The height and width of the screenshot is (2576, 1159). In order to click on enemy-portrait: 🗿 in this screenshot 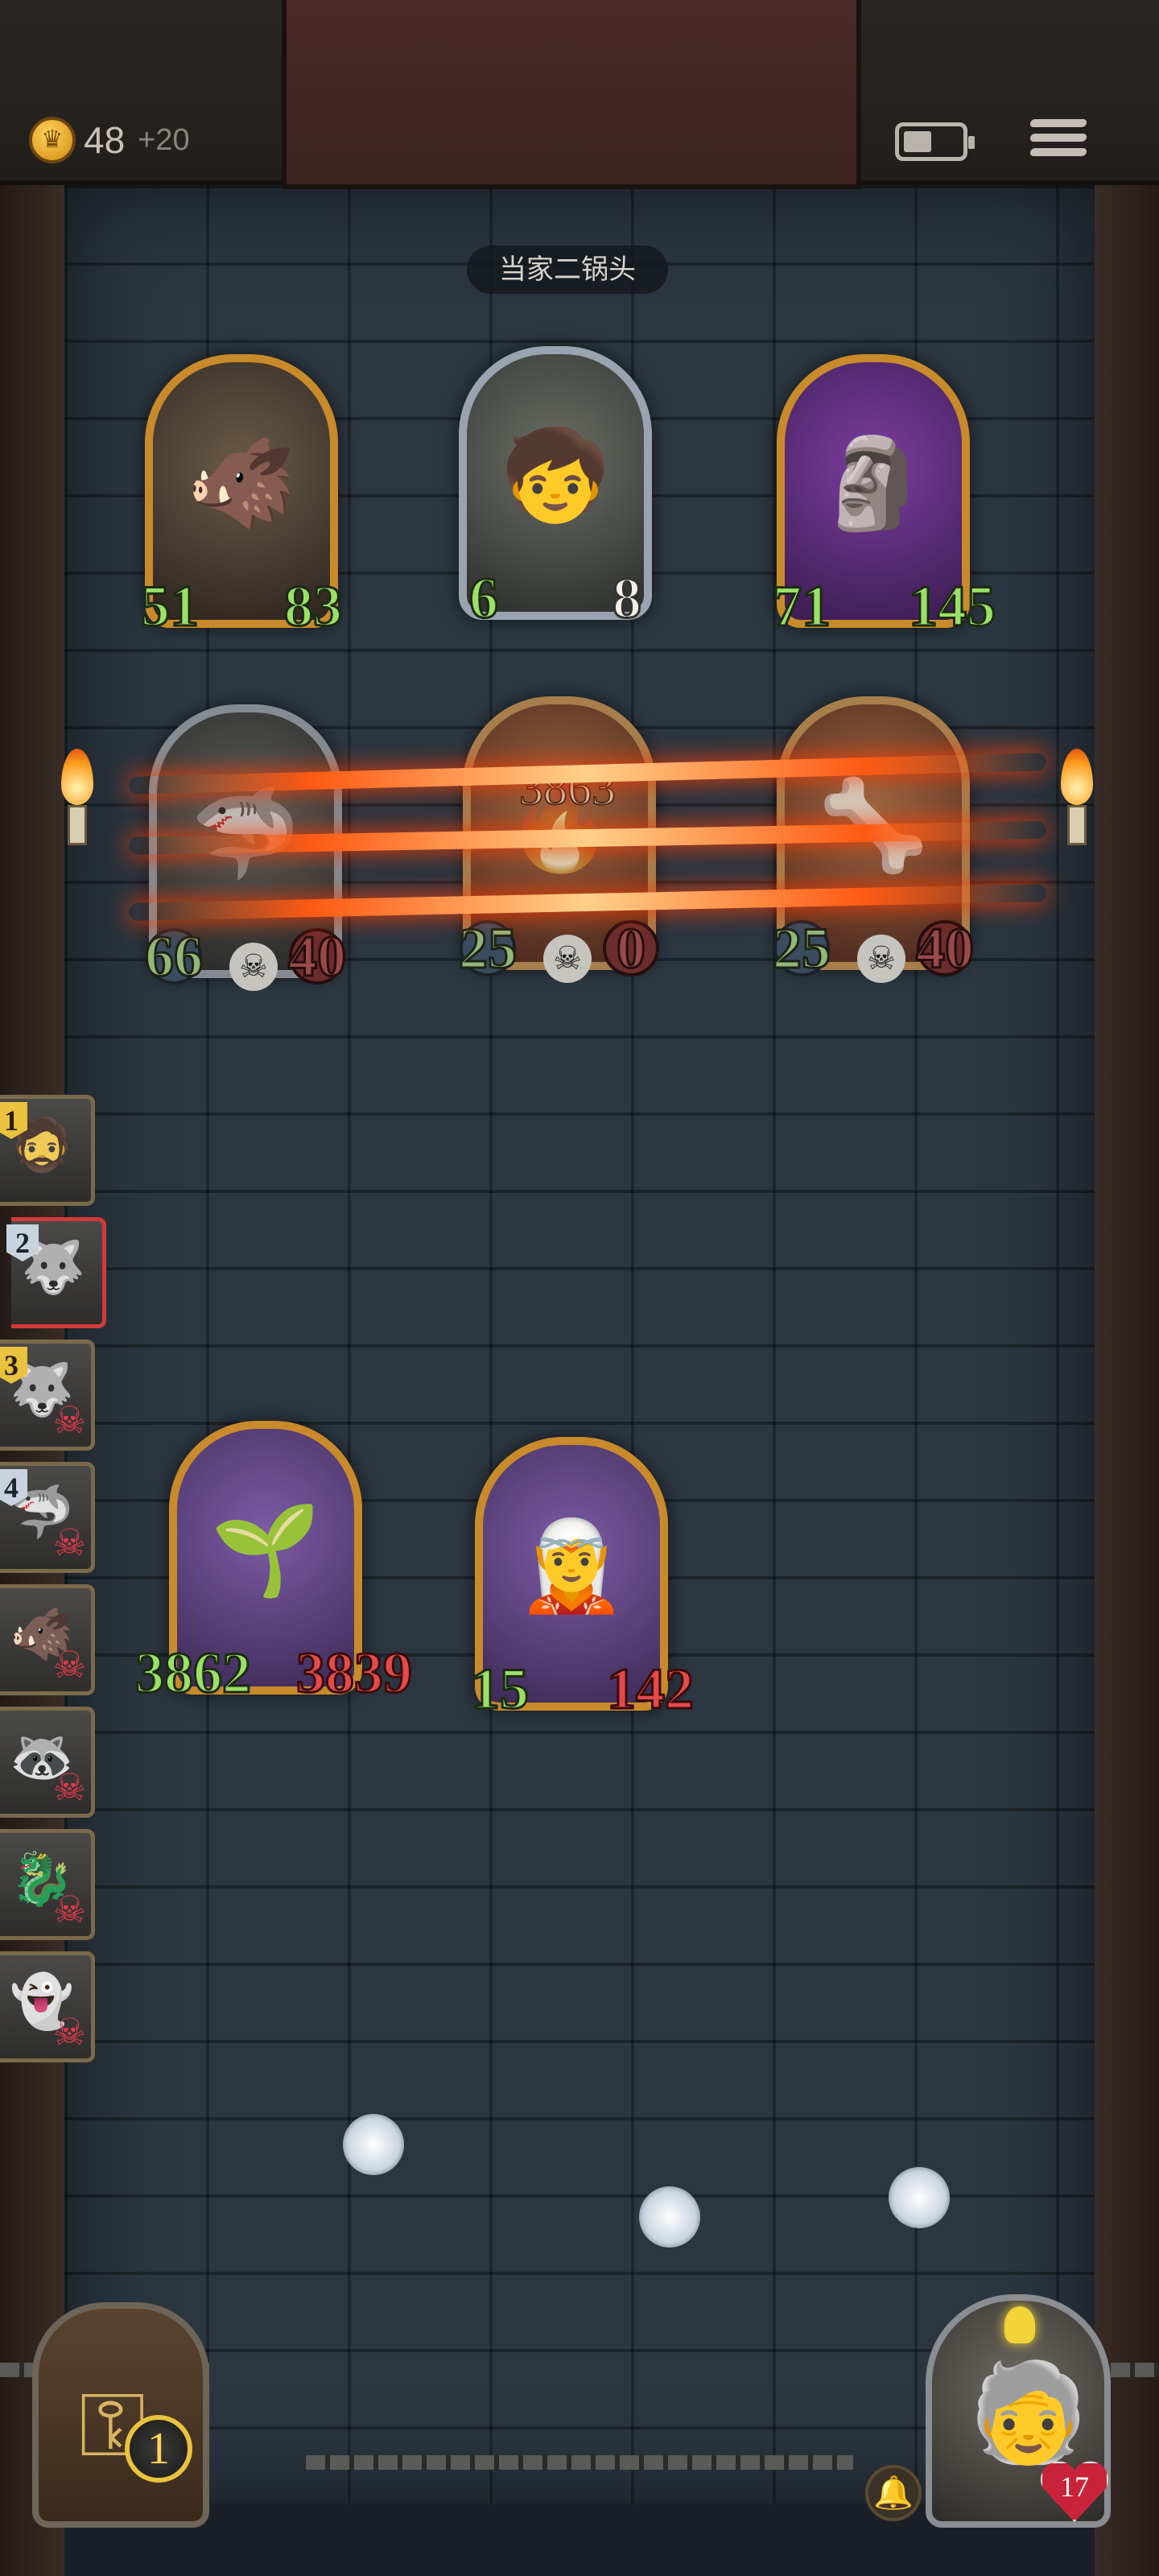, I will do `click(873, 483)`.